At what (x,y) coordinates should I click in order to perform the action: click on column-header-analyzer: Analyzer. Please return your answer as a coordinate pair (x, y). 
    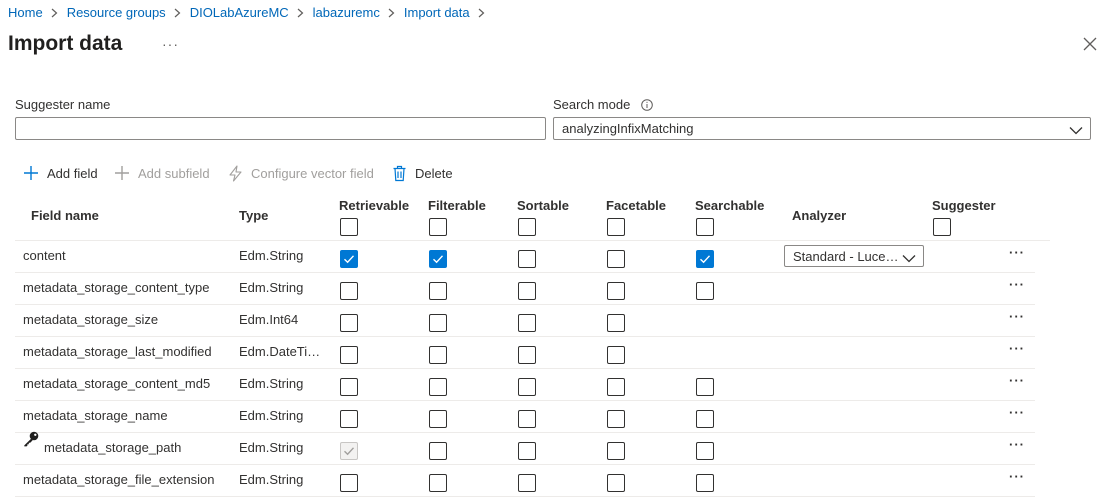
    Looking at the image, I should click on (819, 215).